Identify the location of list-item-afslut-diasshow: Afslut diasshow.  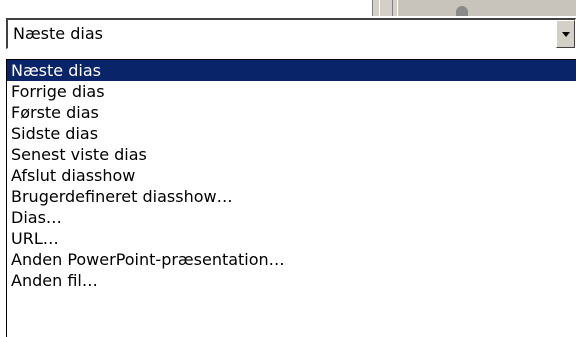
(291, 175).